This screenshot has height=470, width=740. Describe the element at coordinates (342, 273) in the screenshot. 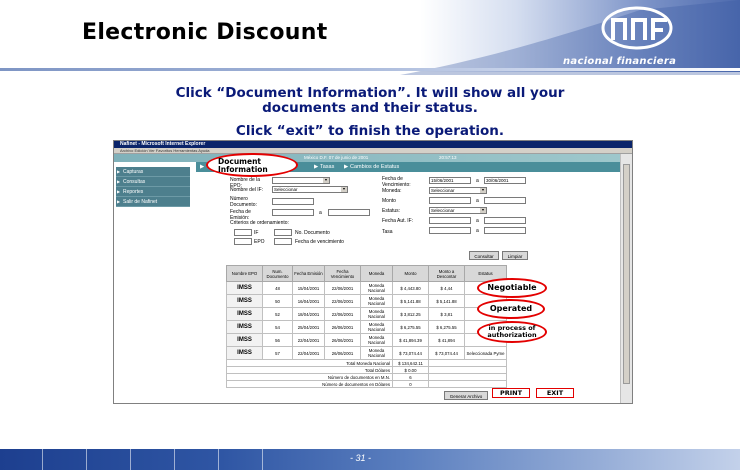

I see `col-header-fecha-venc: Fecha Vencimiento` at that location.